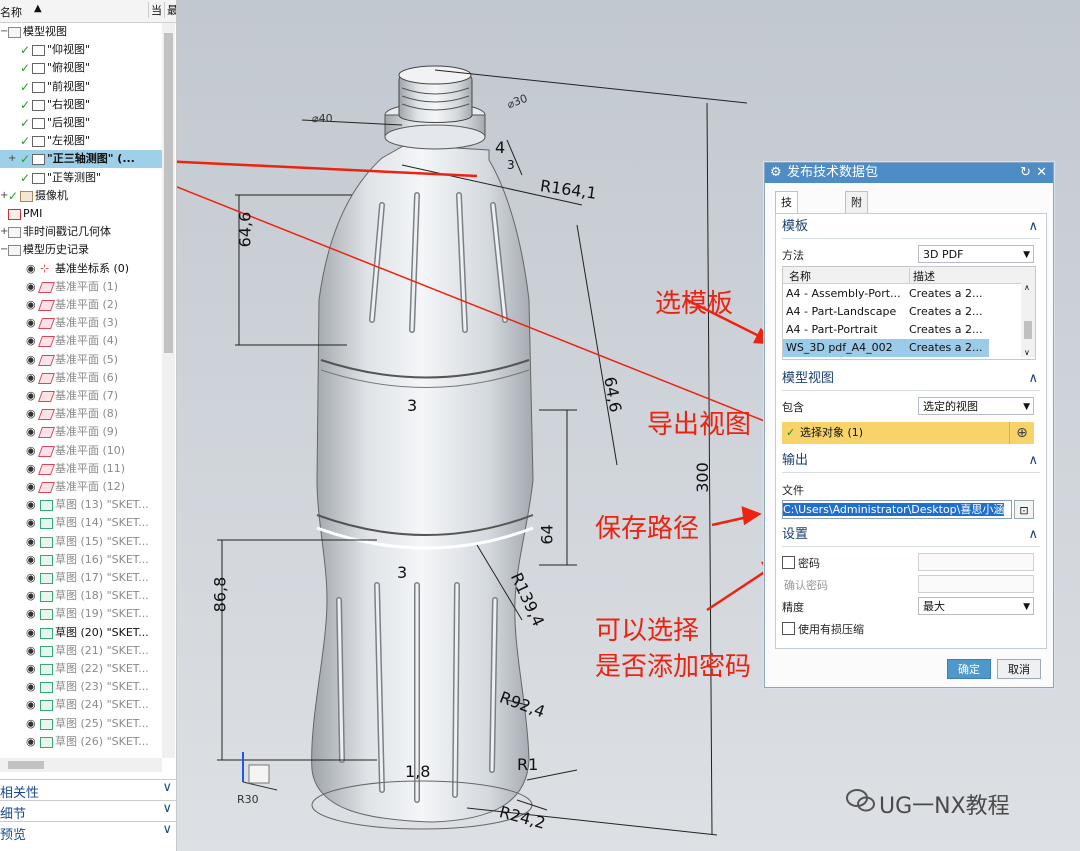 This screenshot has width=1080, height=851. Describe the element at coordinates (168, 390) in the screenshot. I see `navigator-vertical-scrollbar` at that location.